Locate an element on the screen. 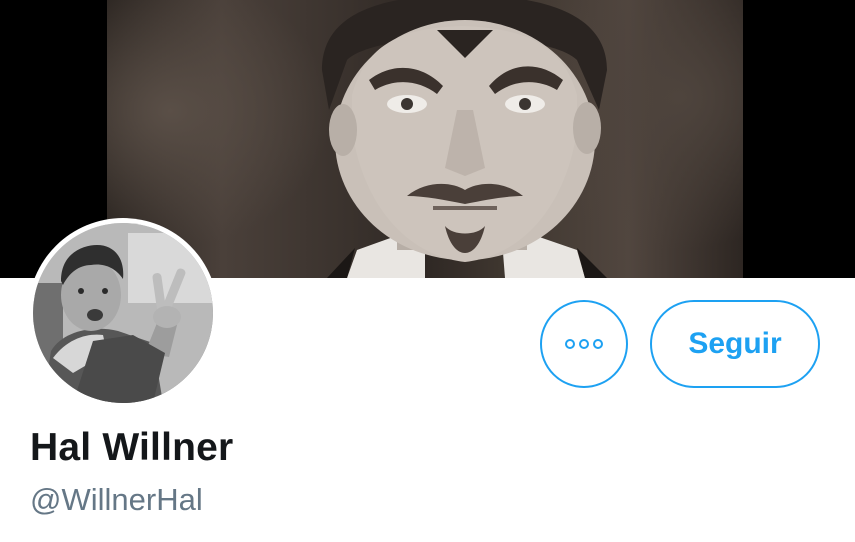  profile-handle: @WillnerHal is located at coordinates (116, 499).